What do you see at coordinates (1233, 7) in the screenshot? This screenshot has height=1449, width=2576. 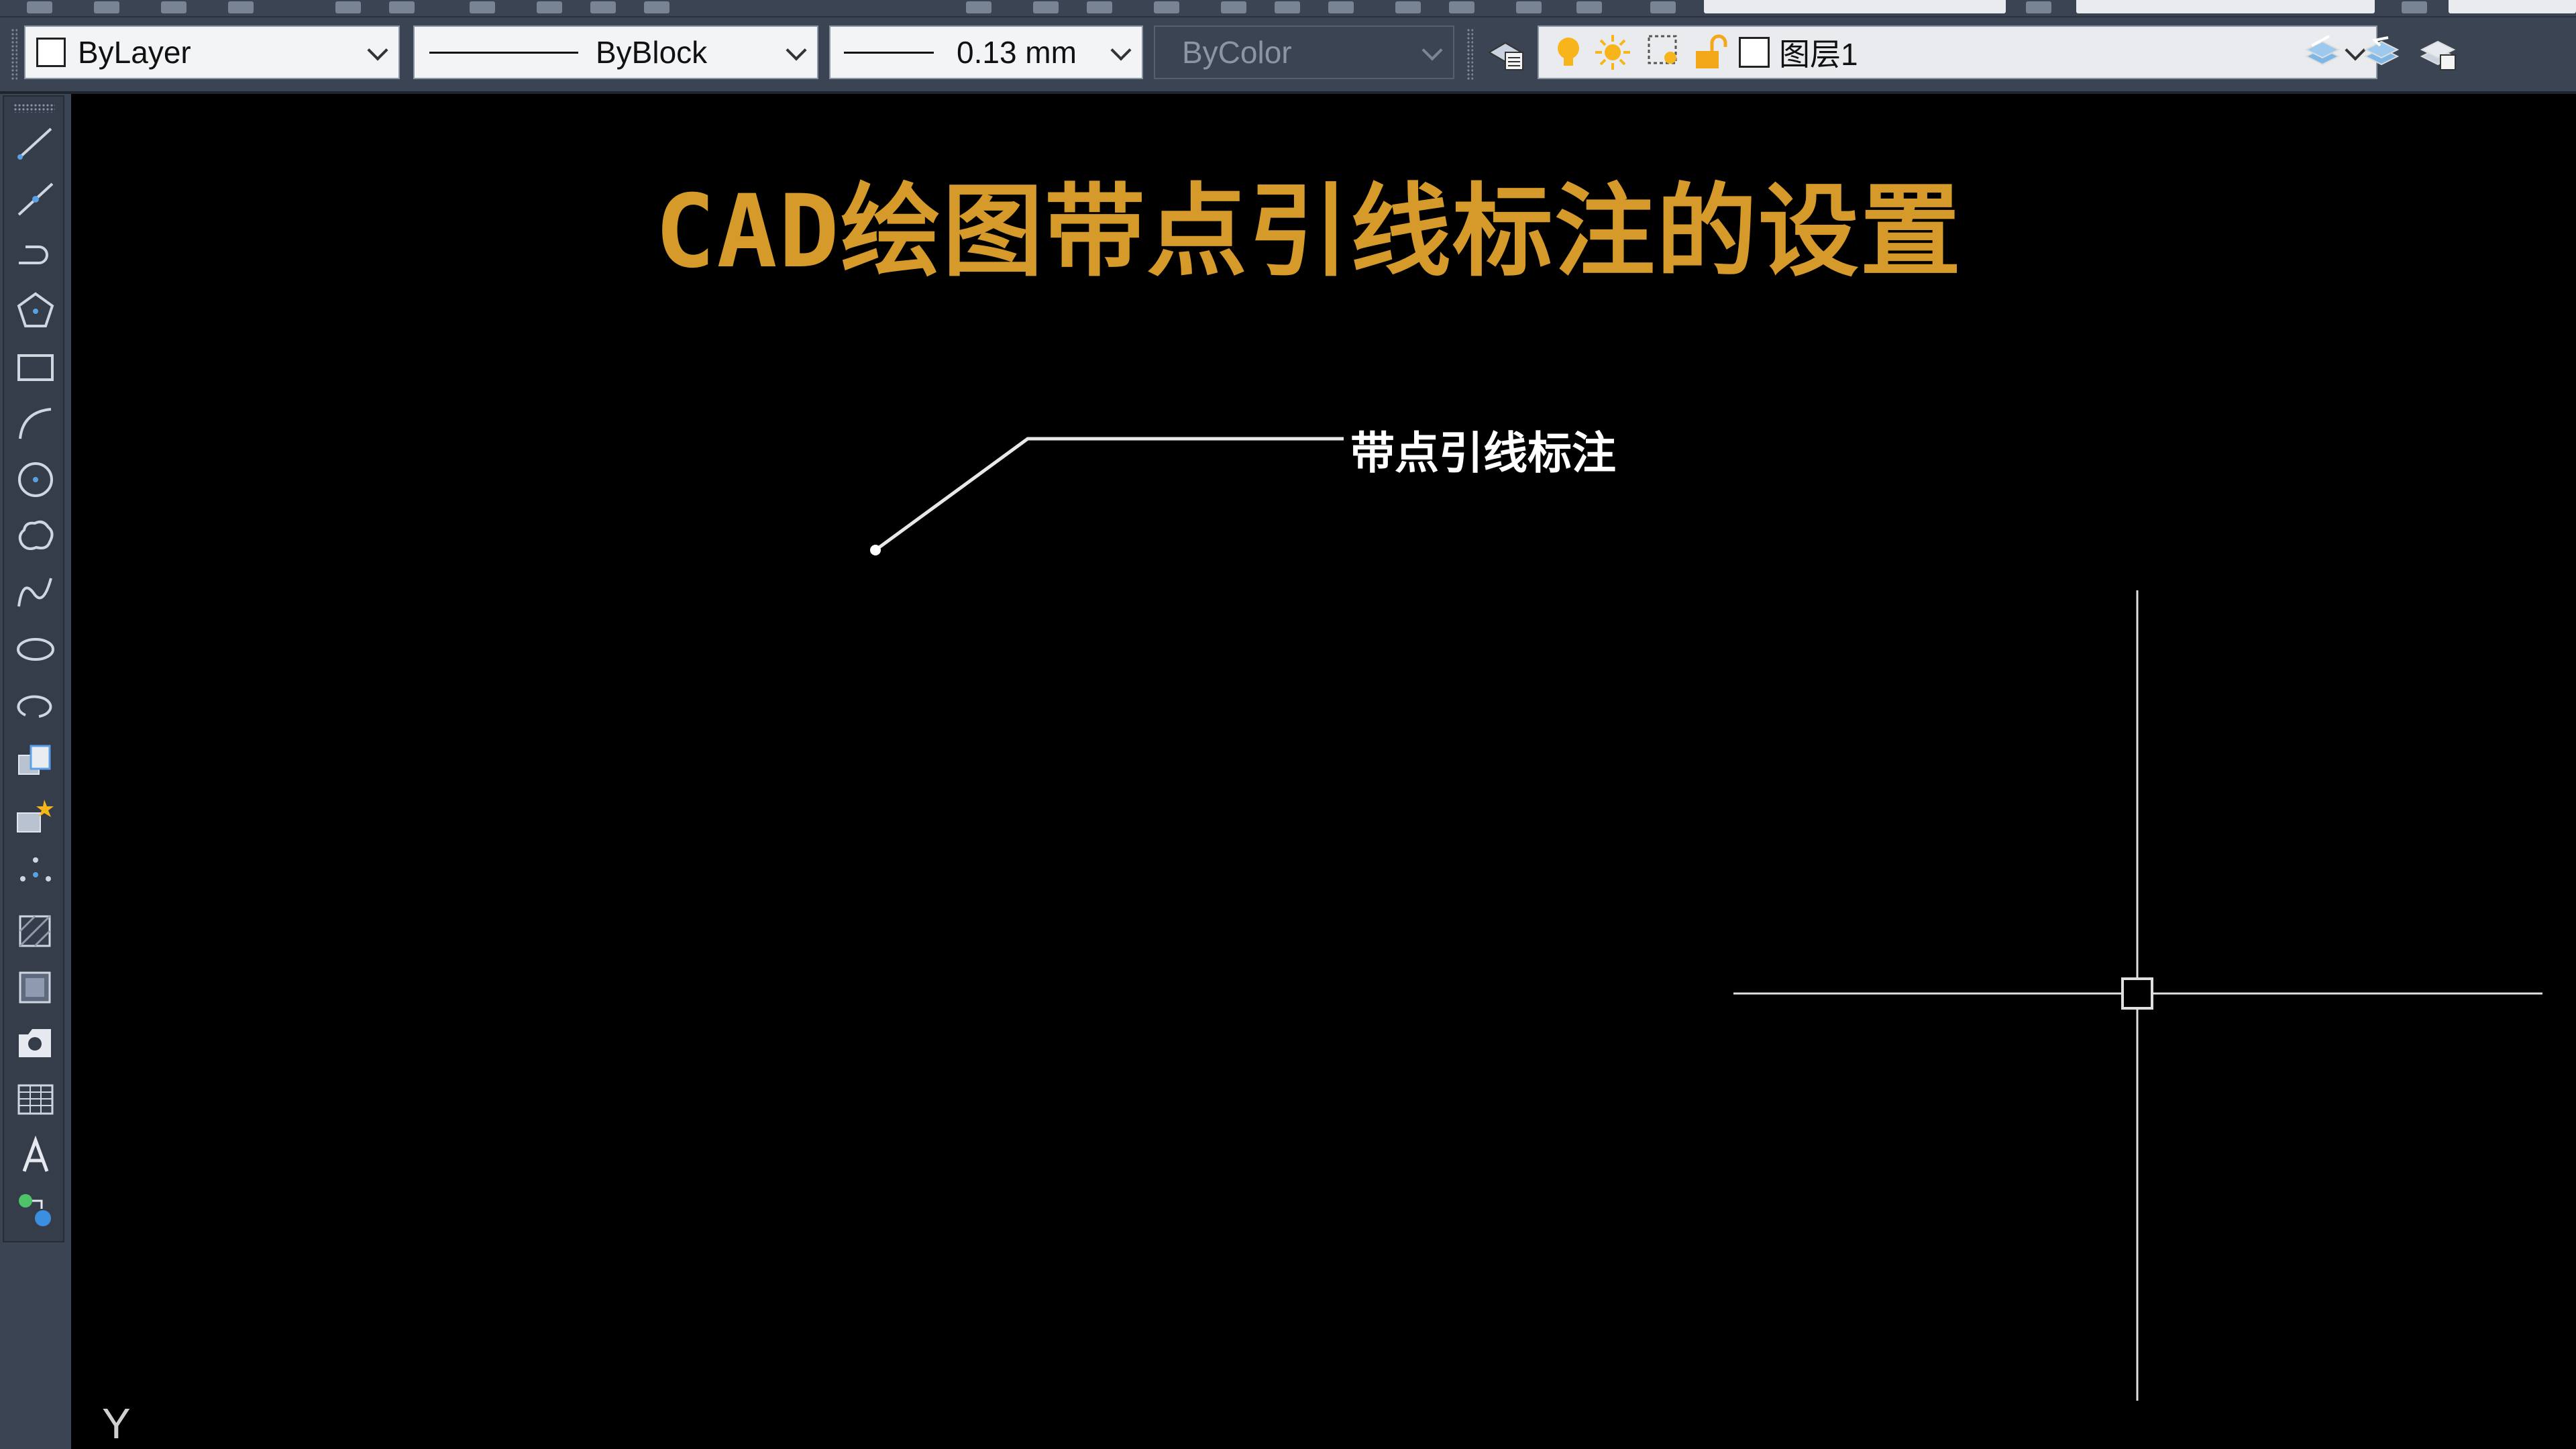 I see `properties-icon` at bounding box center [1233, 7].